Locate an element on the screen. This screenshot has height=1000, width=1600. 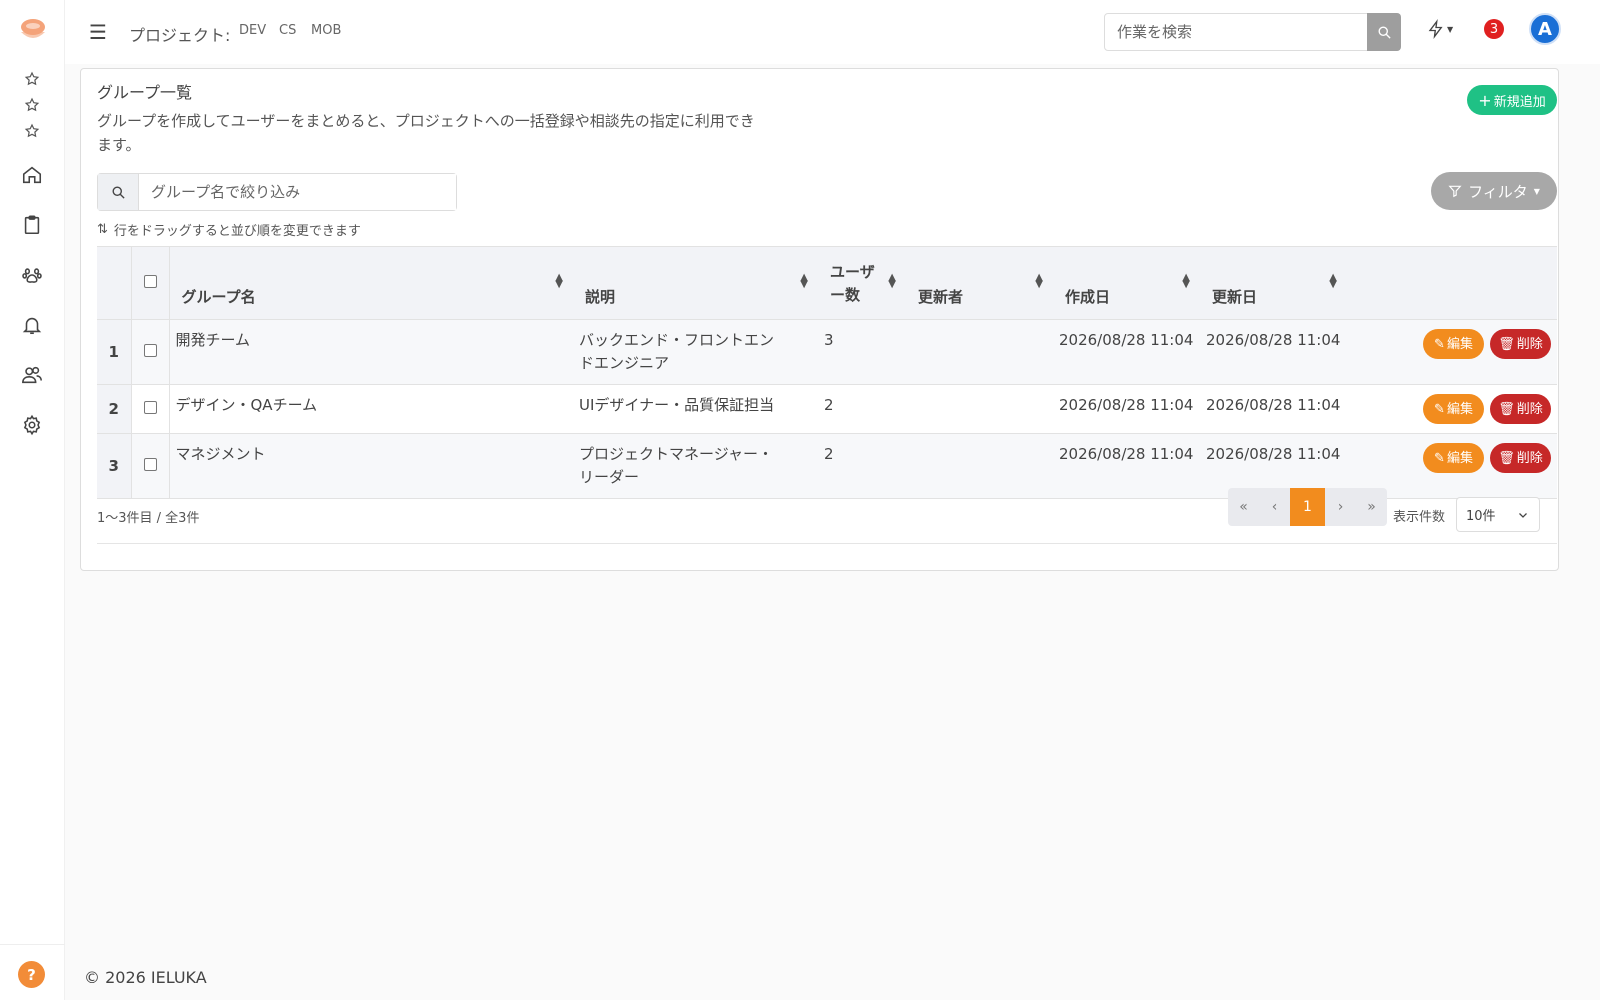
search-icon is located at coordinates (1384, 32).